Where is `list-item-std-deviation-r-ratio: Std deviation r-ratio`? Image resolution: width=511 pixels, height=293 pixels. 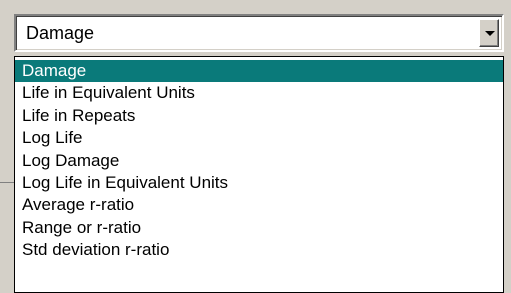
list-item-std-deviation-r-ratio: Std deviation r-ratio is located at coordinates (259, 250).